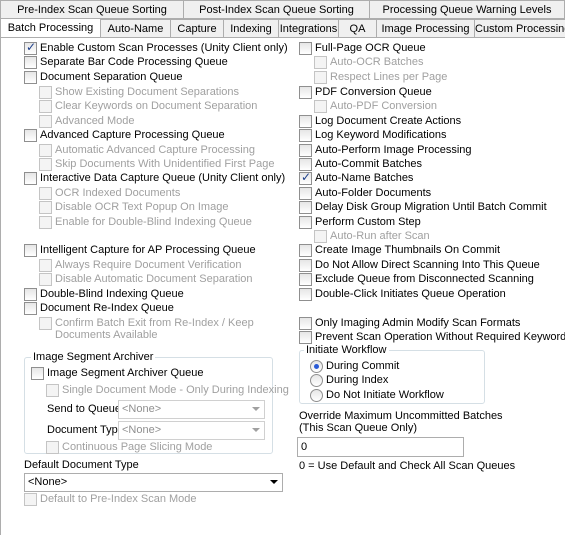 The image size is (565, 535). Describe the element at coordinates (50, 28) in the screenshot. I see `tab-batch-processing: Batch Processing` at that location.